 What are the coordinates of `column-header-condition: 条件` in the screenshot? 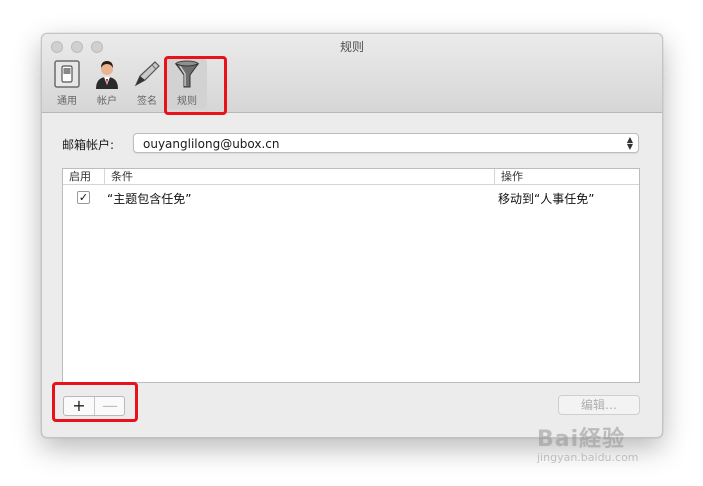 It's located at (299, 176).